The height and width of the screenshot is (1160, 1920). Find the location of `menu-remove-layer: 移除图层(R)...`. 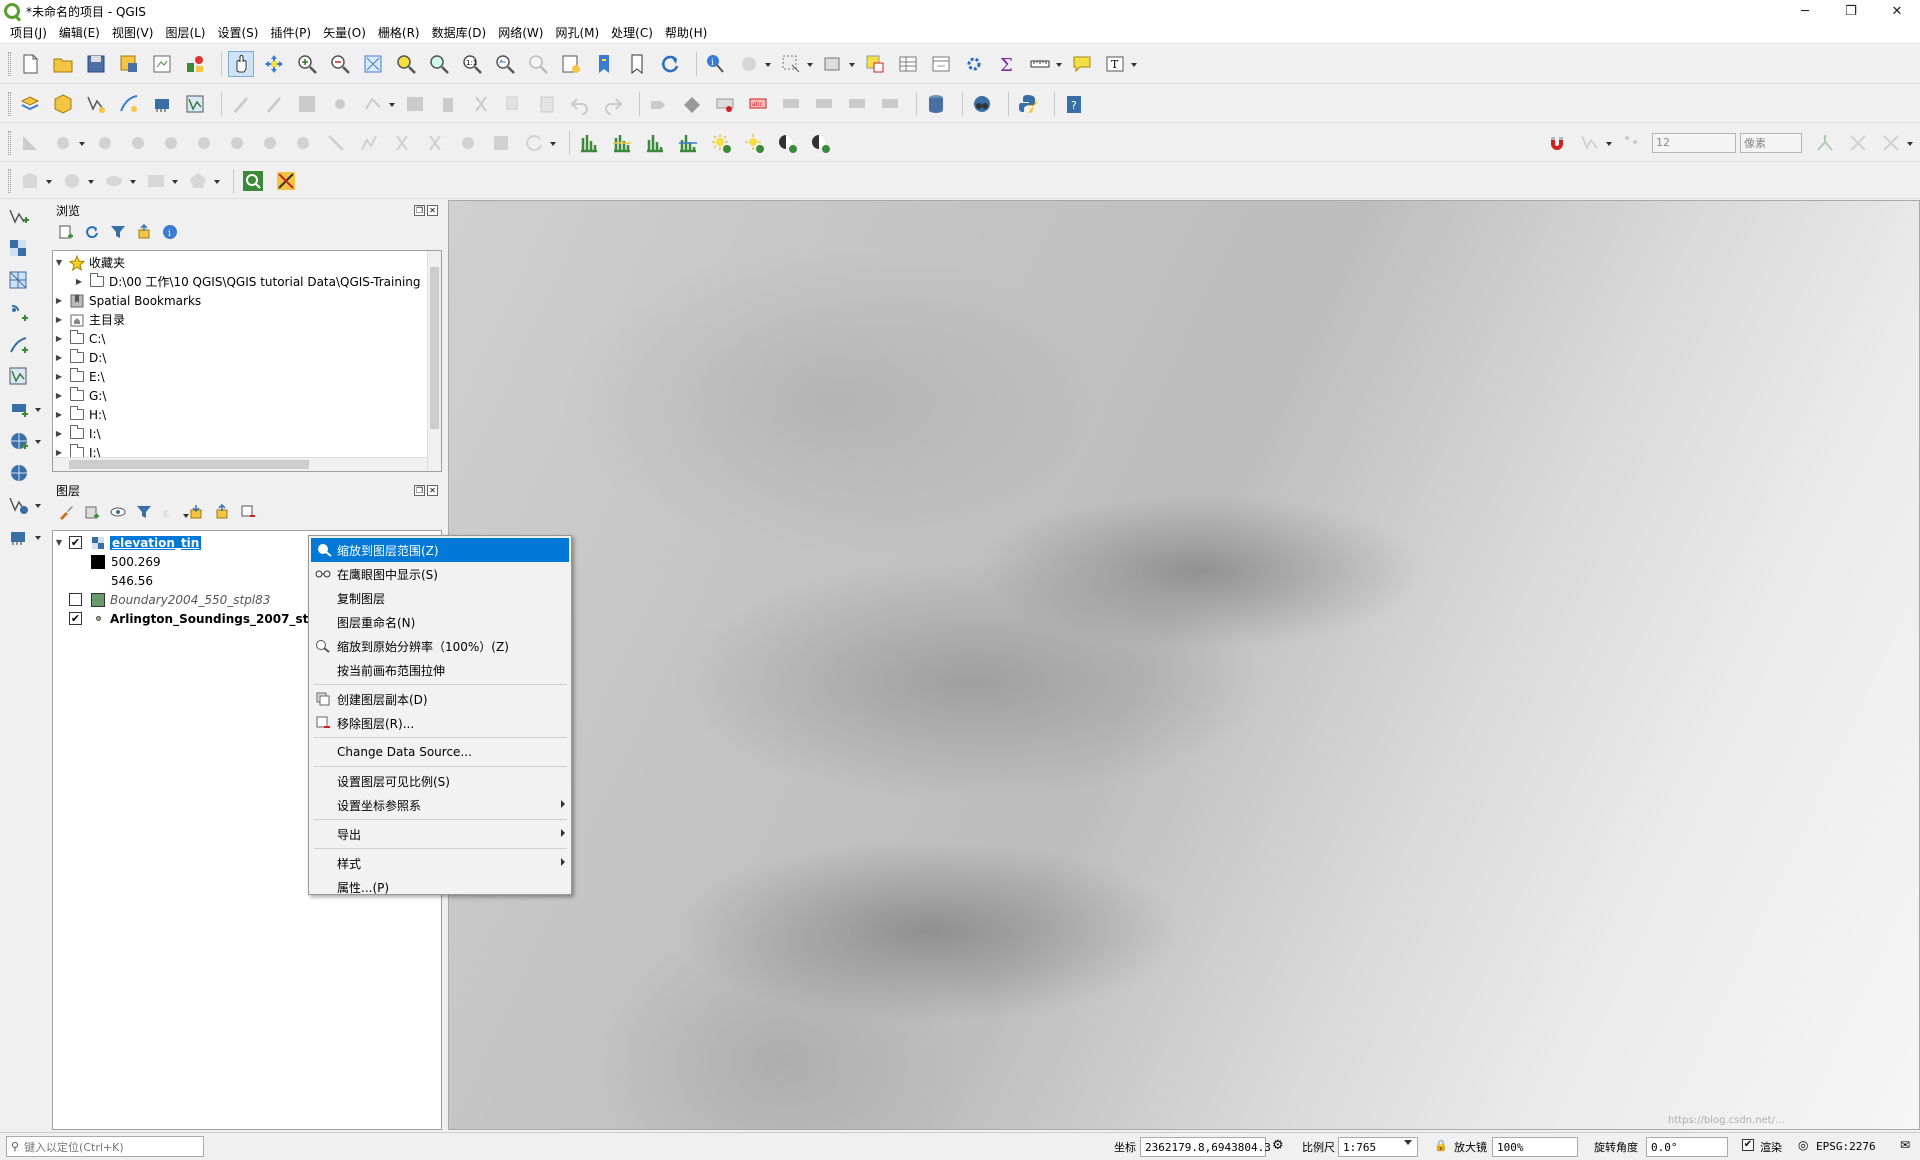

menu-remove-layer: 移除图层(R)... is located at coordinates (440, 723).